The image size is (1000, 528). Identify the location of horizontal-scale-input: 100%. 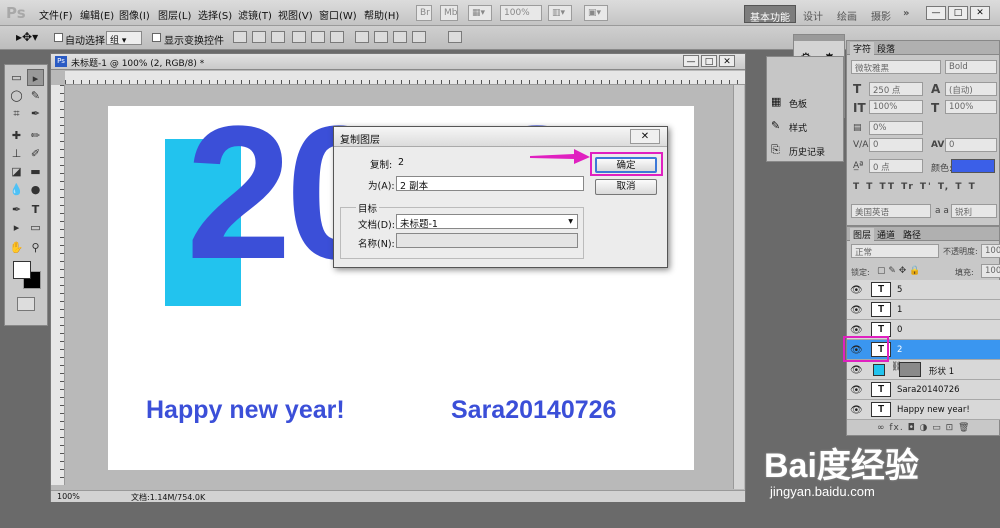
(971, 107).